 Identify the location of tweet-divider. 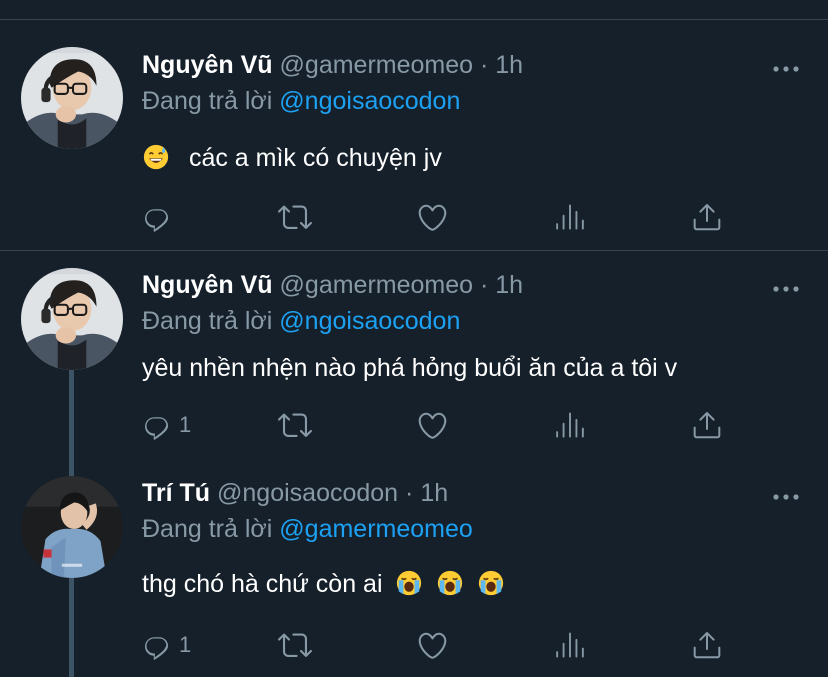
(414, 250).